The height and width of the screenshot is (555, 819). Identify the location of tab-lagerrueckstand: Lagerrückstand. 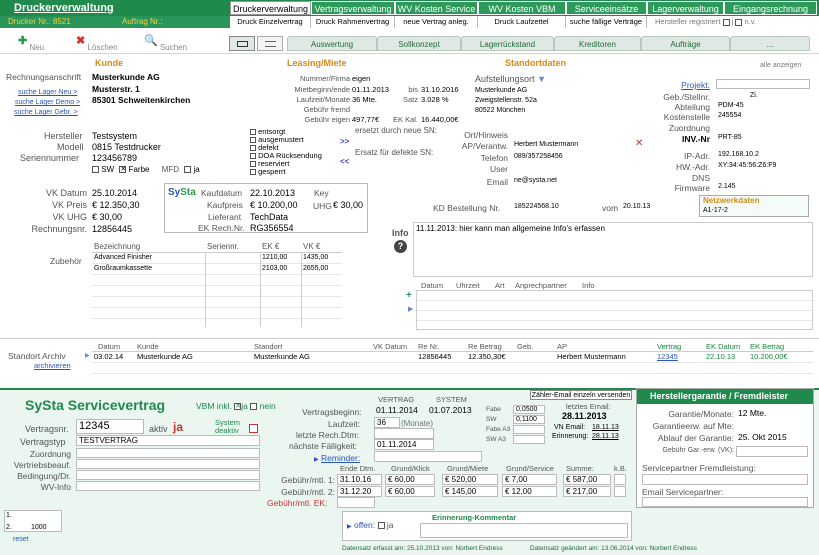
(507, 43).